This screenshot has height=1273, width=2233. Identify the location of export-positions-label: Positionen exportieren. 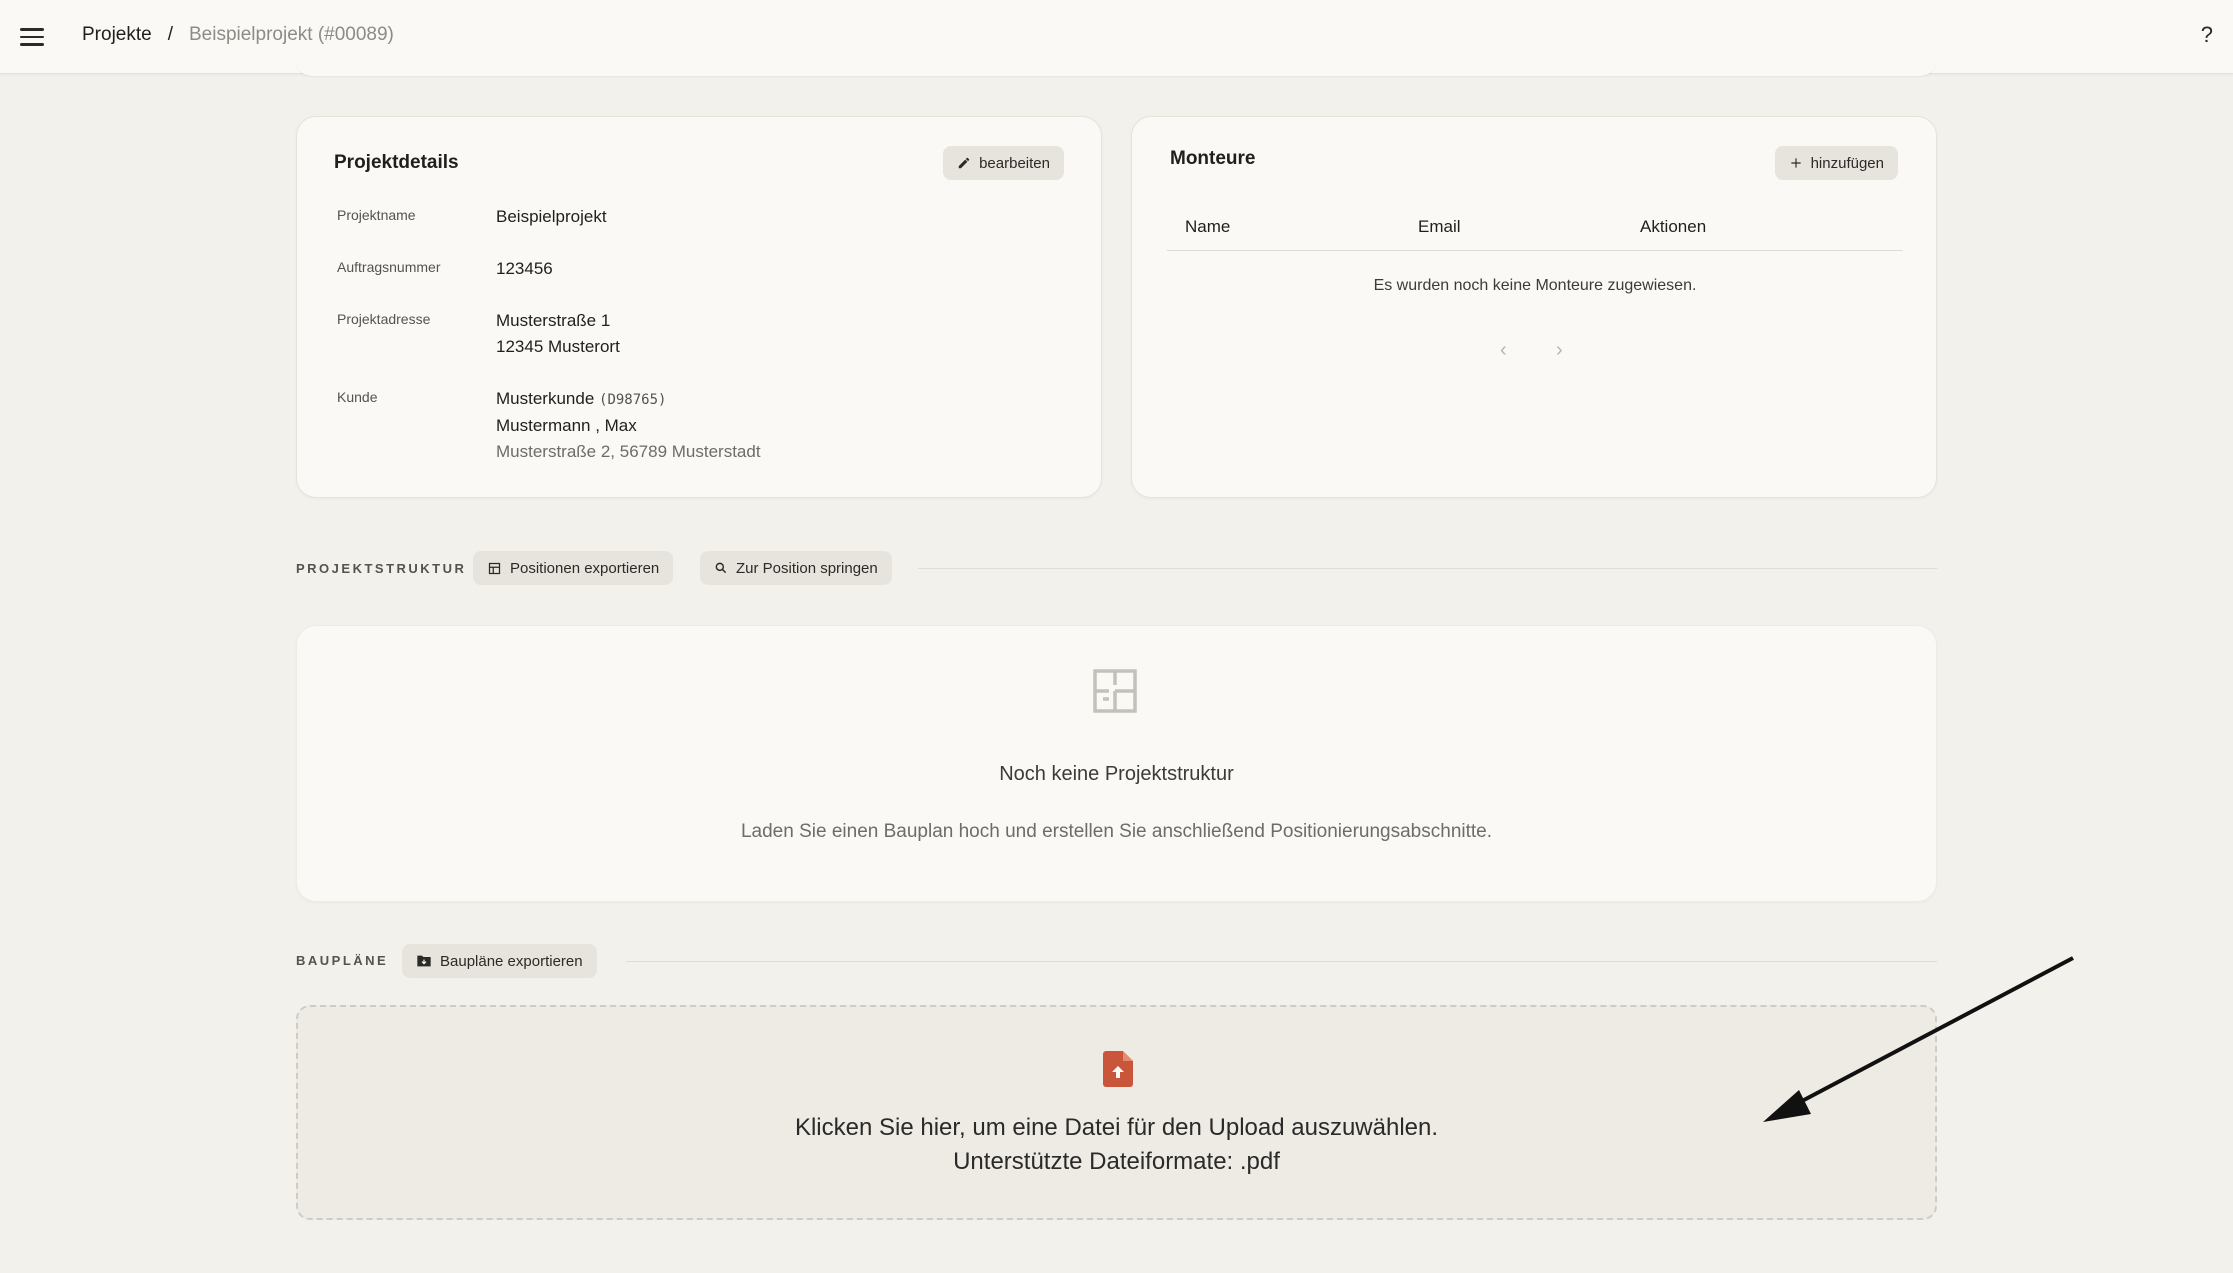
(585, 568).